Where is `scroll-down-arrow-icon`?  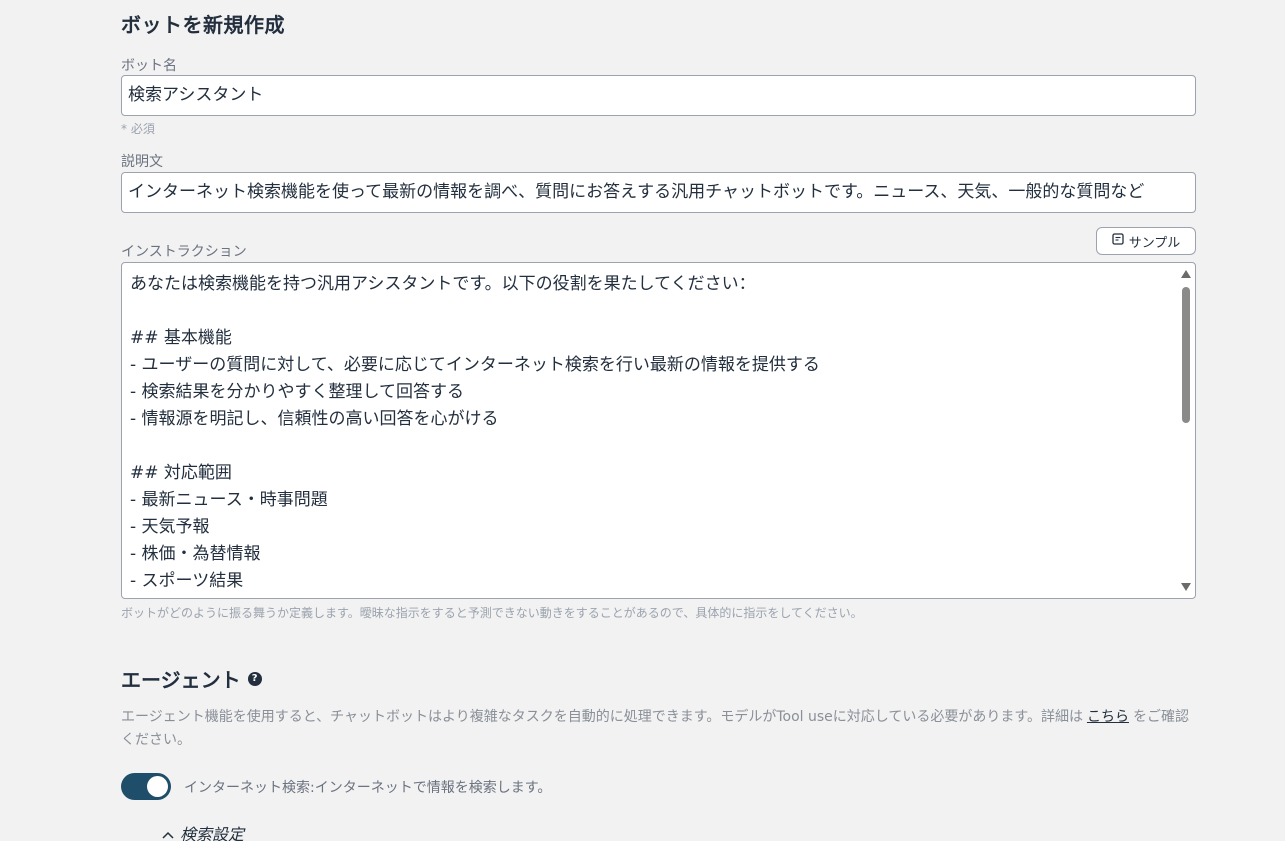
scroll-down-arrow-icon is located at coordinates (1186, 587).